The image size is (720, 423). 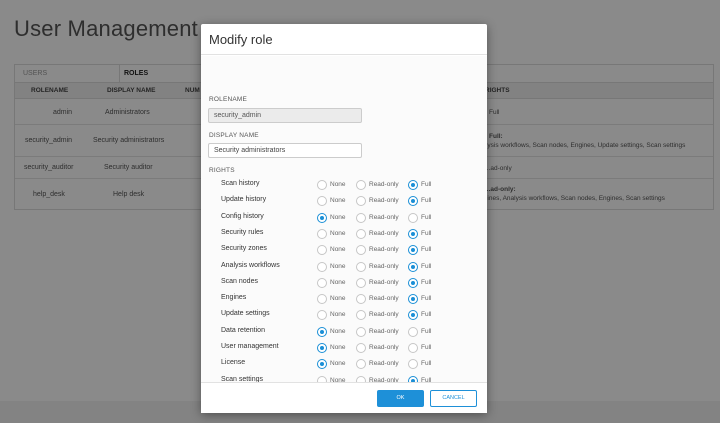 What do you see at coordinates (240, 183) in the screenshot?
I see `right-name-label: Scan history` at bounding box center [240, 183].